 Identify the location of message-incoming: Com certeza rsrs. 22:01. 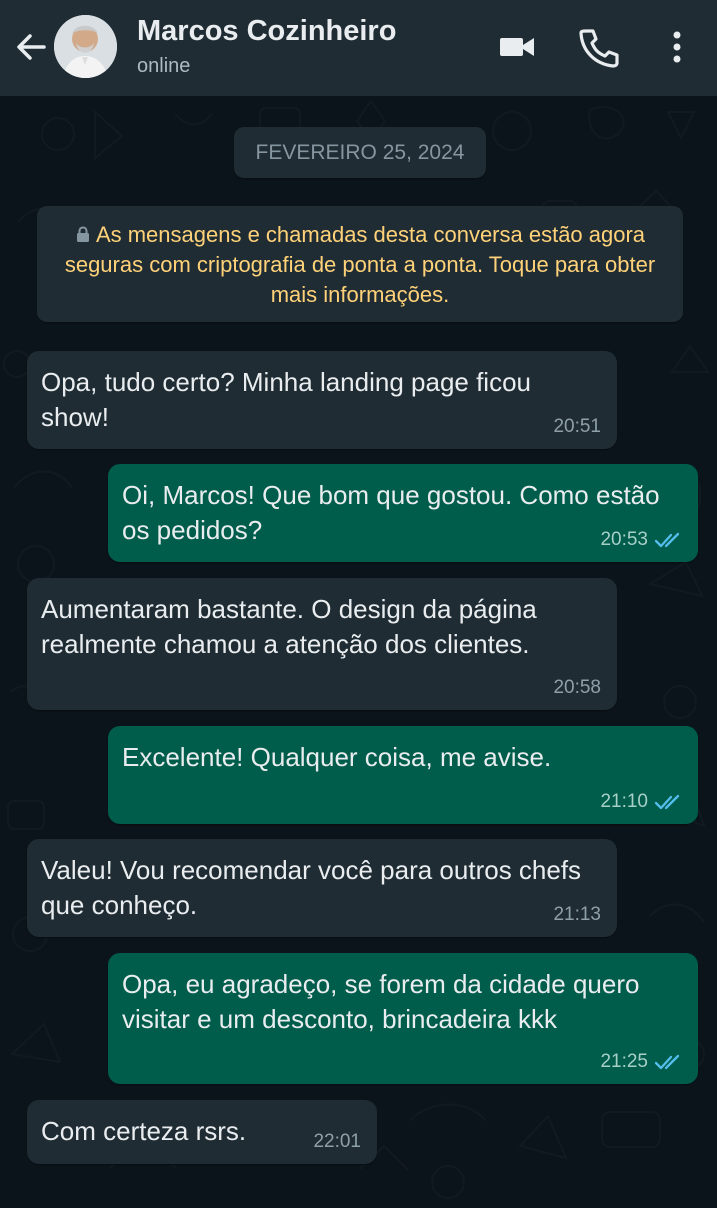
(202, 1132).